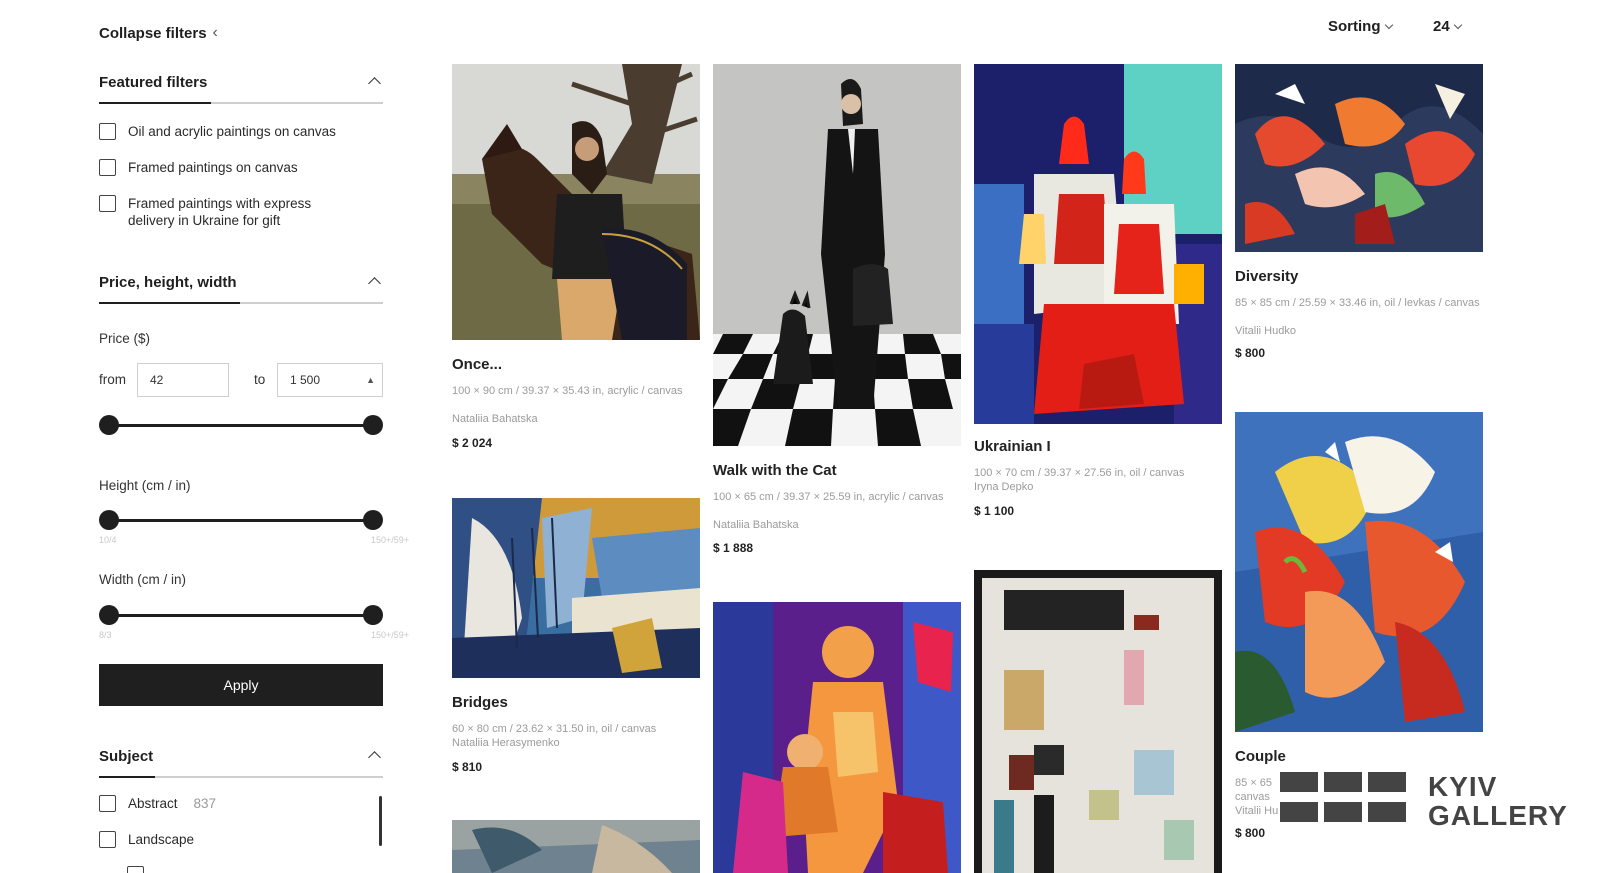 The height and width of the screenshot is (873, 1600). Describe the element at coordinates (733, 548) in the screenshot. I see `artwork-price: $ 1 888` at that location.